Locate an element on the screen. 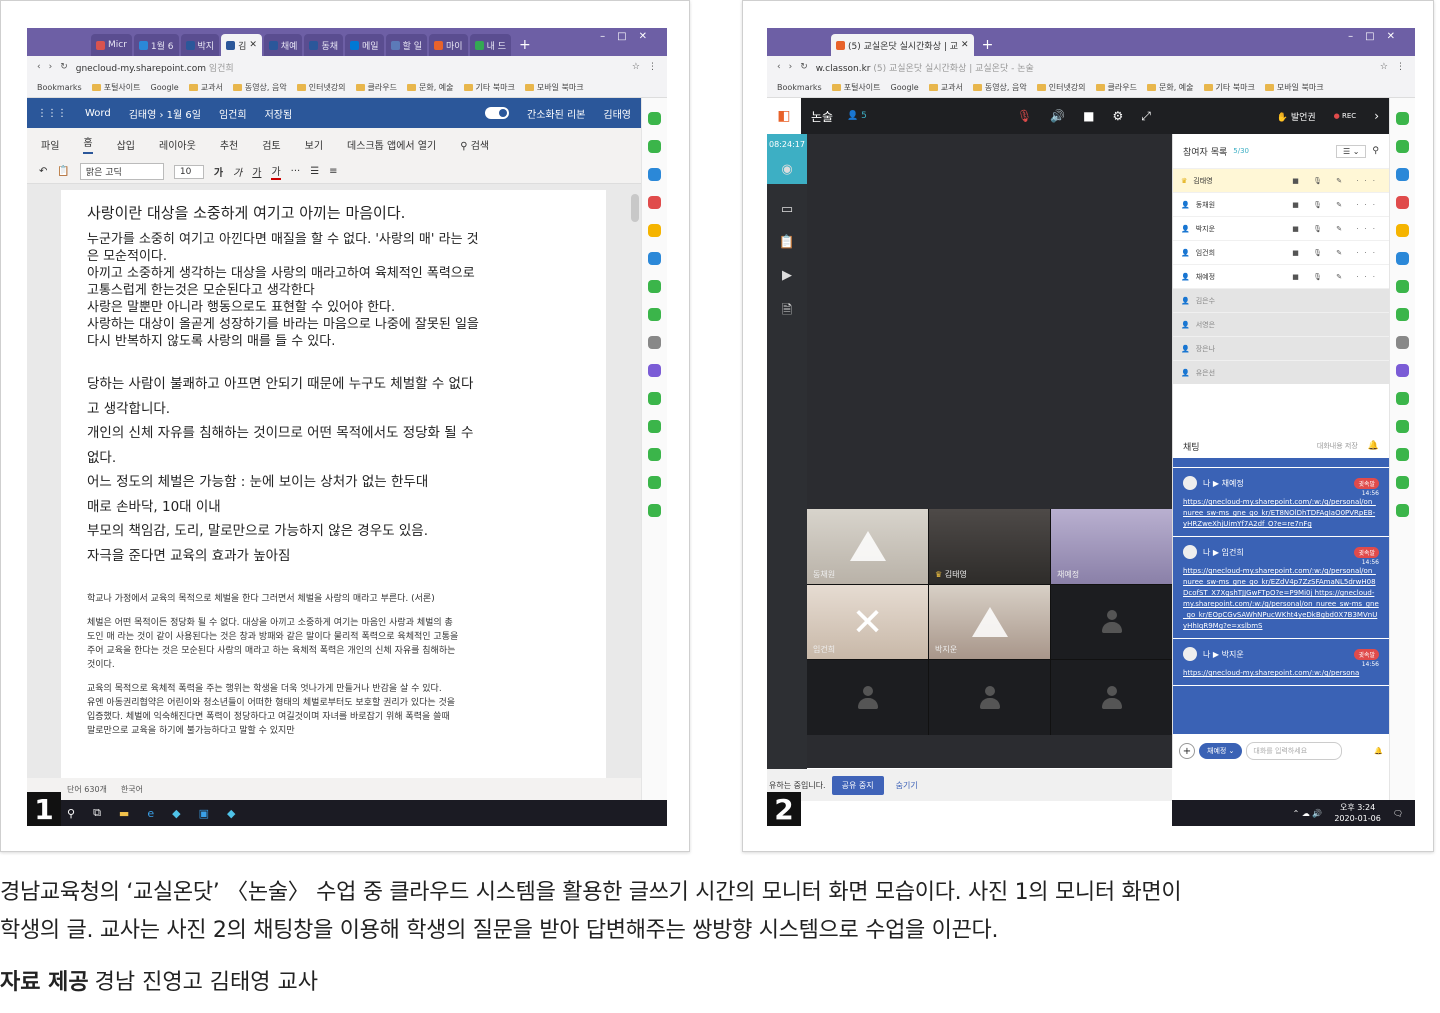 The image size is (1440, 1013). video-tile: 동채원 is located at coordinates (867, 546).